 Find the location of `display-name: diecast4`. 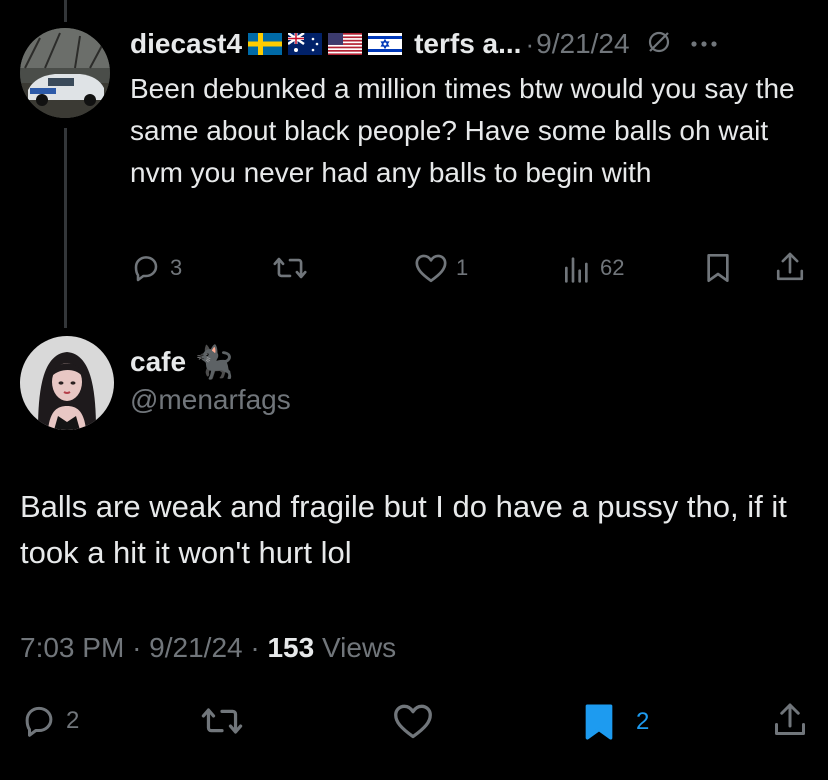

display-name: diecast4 is located at coordinates (186, 44).